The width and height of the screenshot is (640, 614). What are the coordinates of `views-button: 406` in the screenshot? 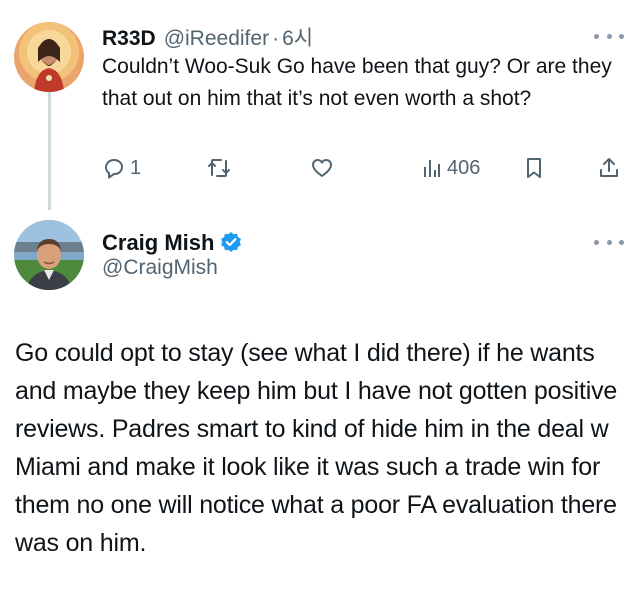 It's located at (451, 168).